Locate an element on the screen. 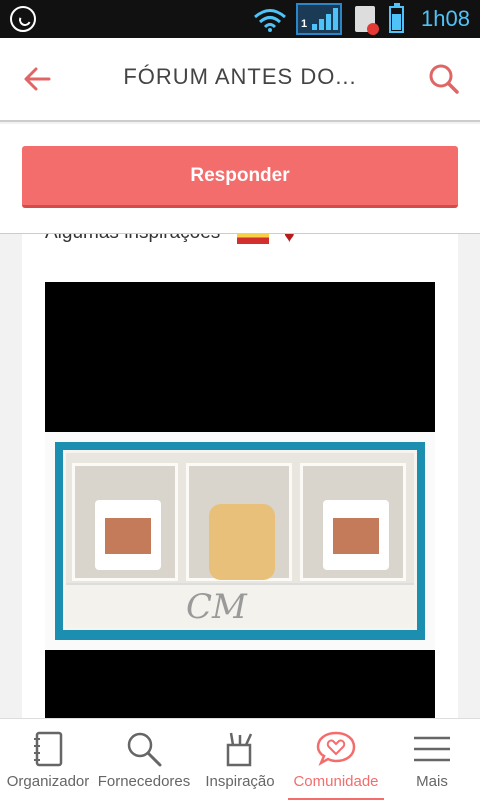  nav-label-fornecedores: Fornecedores is located at coordinates (144, 781).